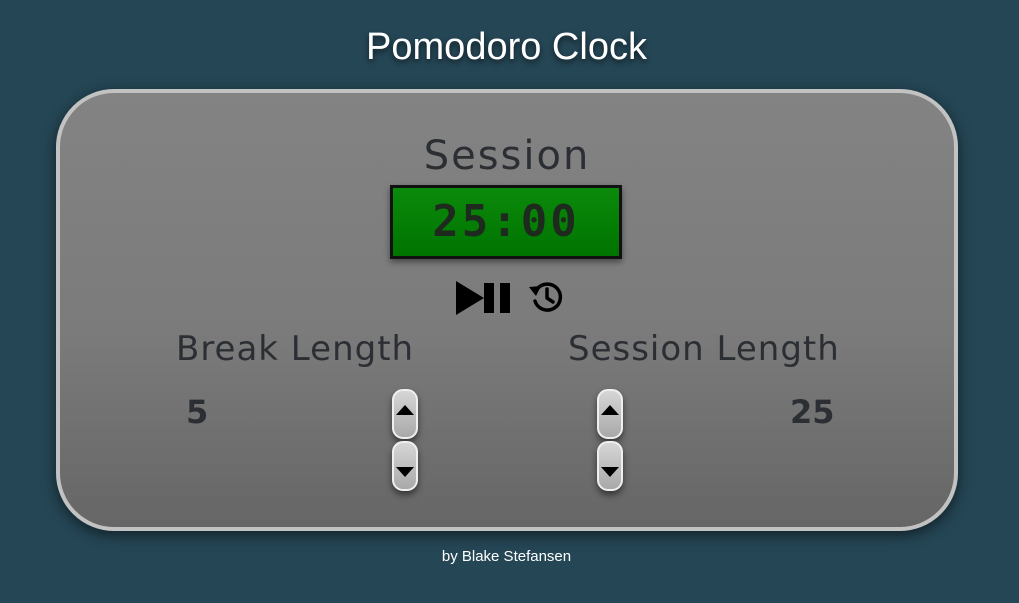 This screenshot has width=1019, height=603. What do you see at coordinates (295, 349) in the screenshot?
I see `break-length-label: Break Length` at bounding box center [295, 349].